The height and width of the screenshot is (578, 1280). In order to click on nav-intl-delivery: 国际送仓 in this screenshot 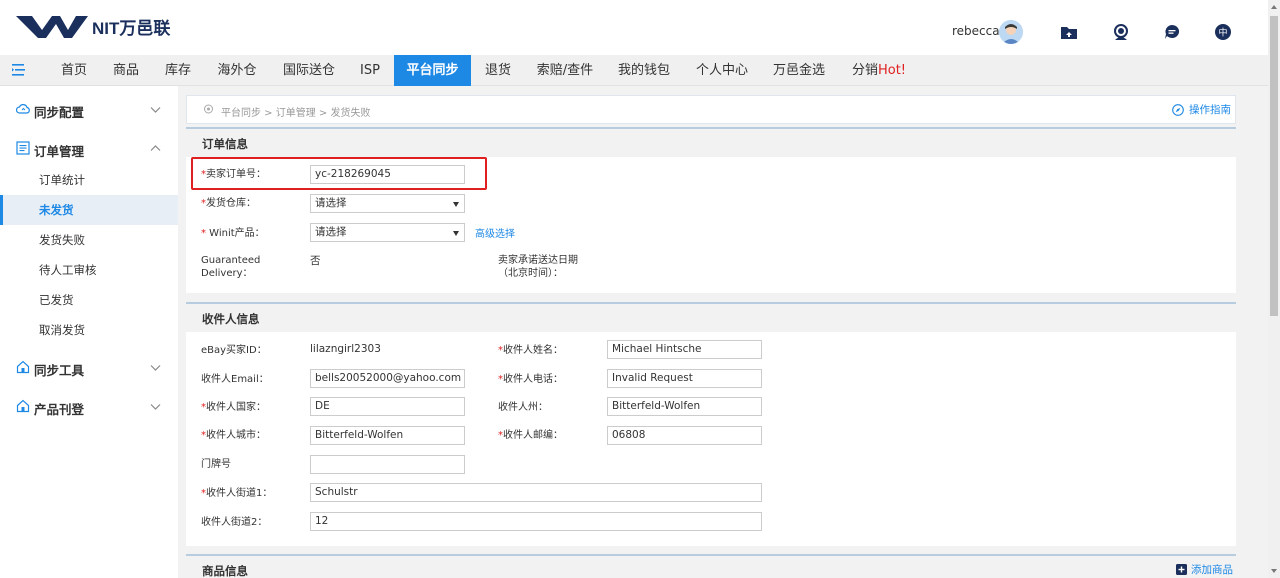, I will do `click(309, 70)`.